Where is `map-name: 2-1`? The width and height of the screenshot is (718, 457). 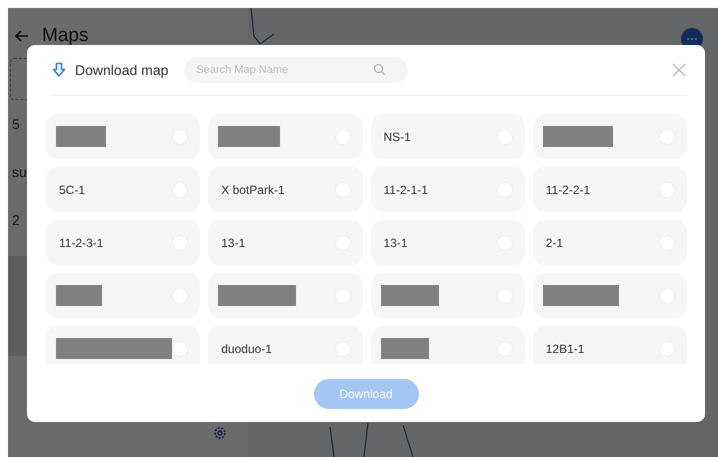 map-name: 2-1 is located at coordinates (554, 243).